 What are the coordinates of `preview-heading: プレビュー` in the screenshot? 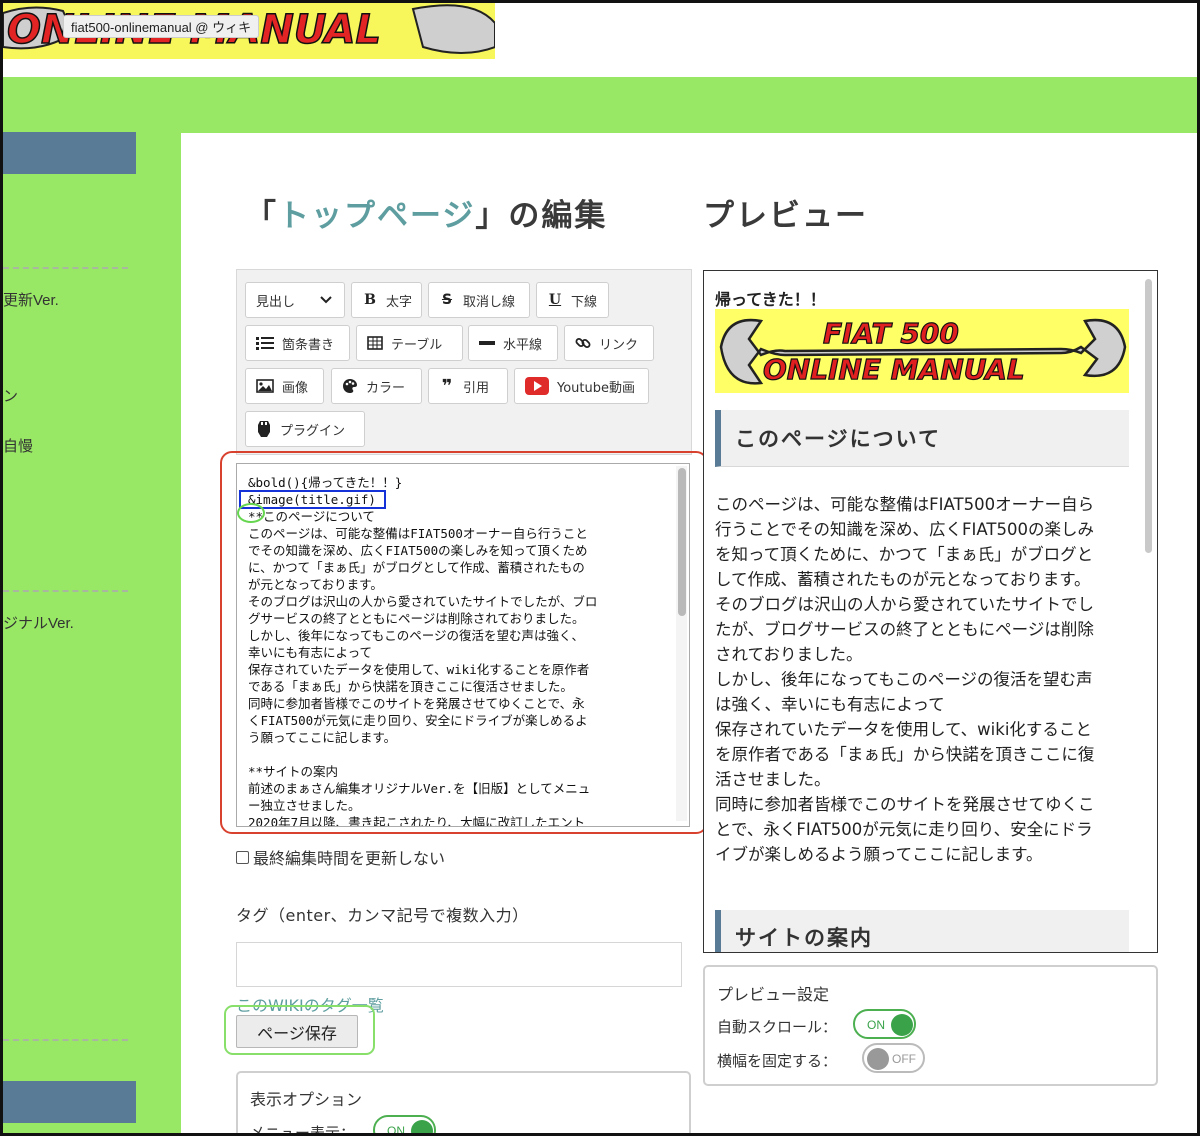 It's located at (785, 216).